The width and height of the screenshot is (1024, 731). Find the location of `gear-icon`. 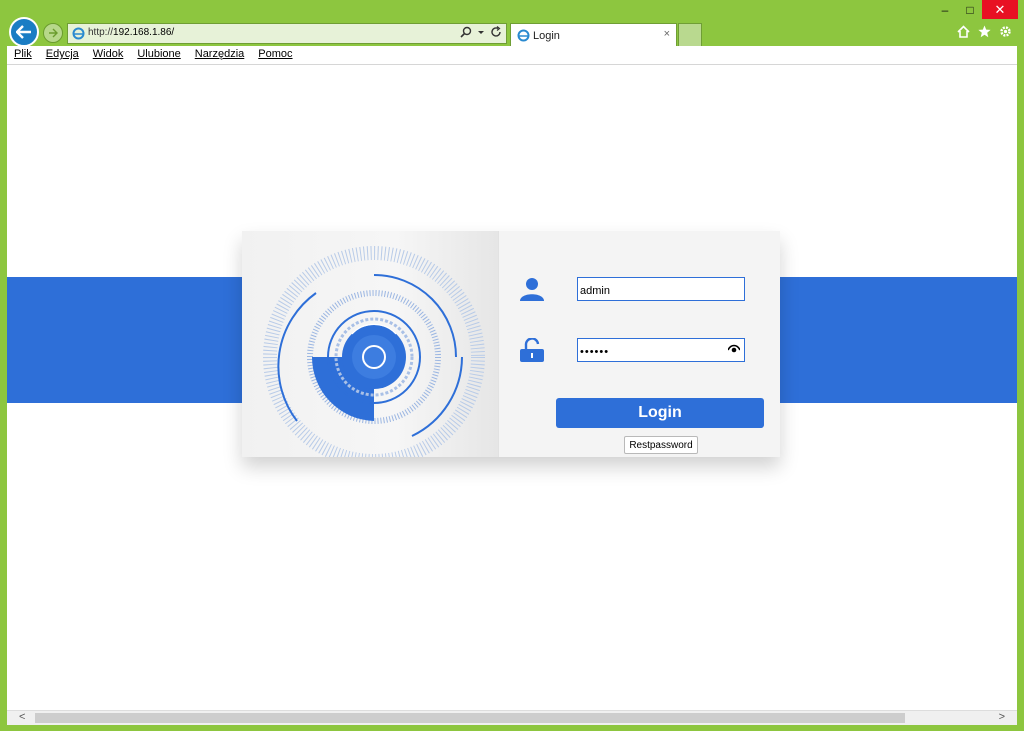

gear-icon is located at coordinates (1005, 31).